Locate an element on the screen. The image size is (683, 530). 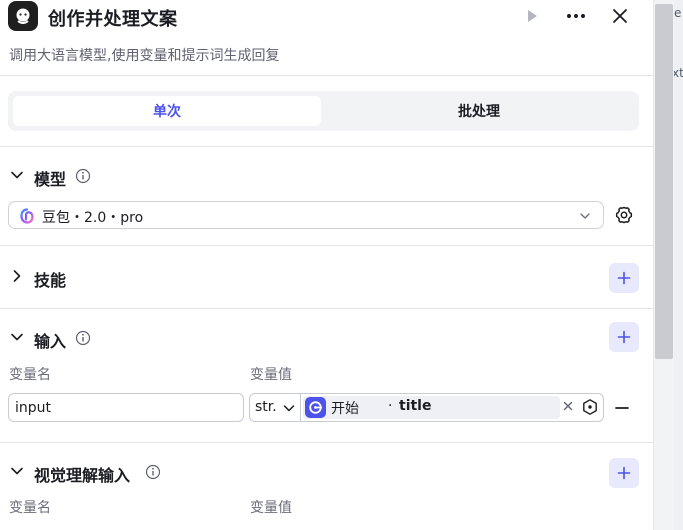
add-vision-input-button is located at coordinates (624, 473).